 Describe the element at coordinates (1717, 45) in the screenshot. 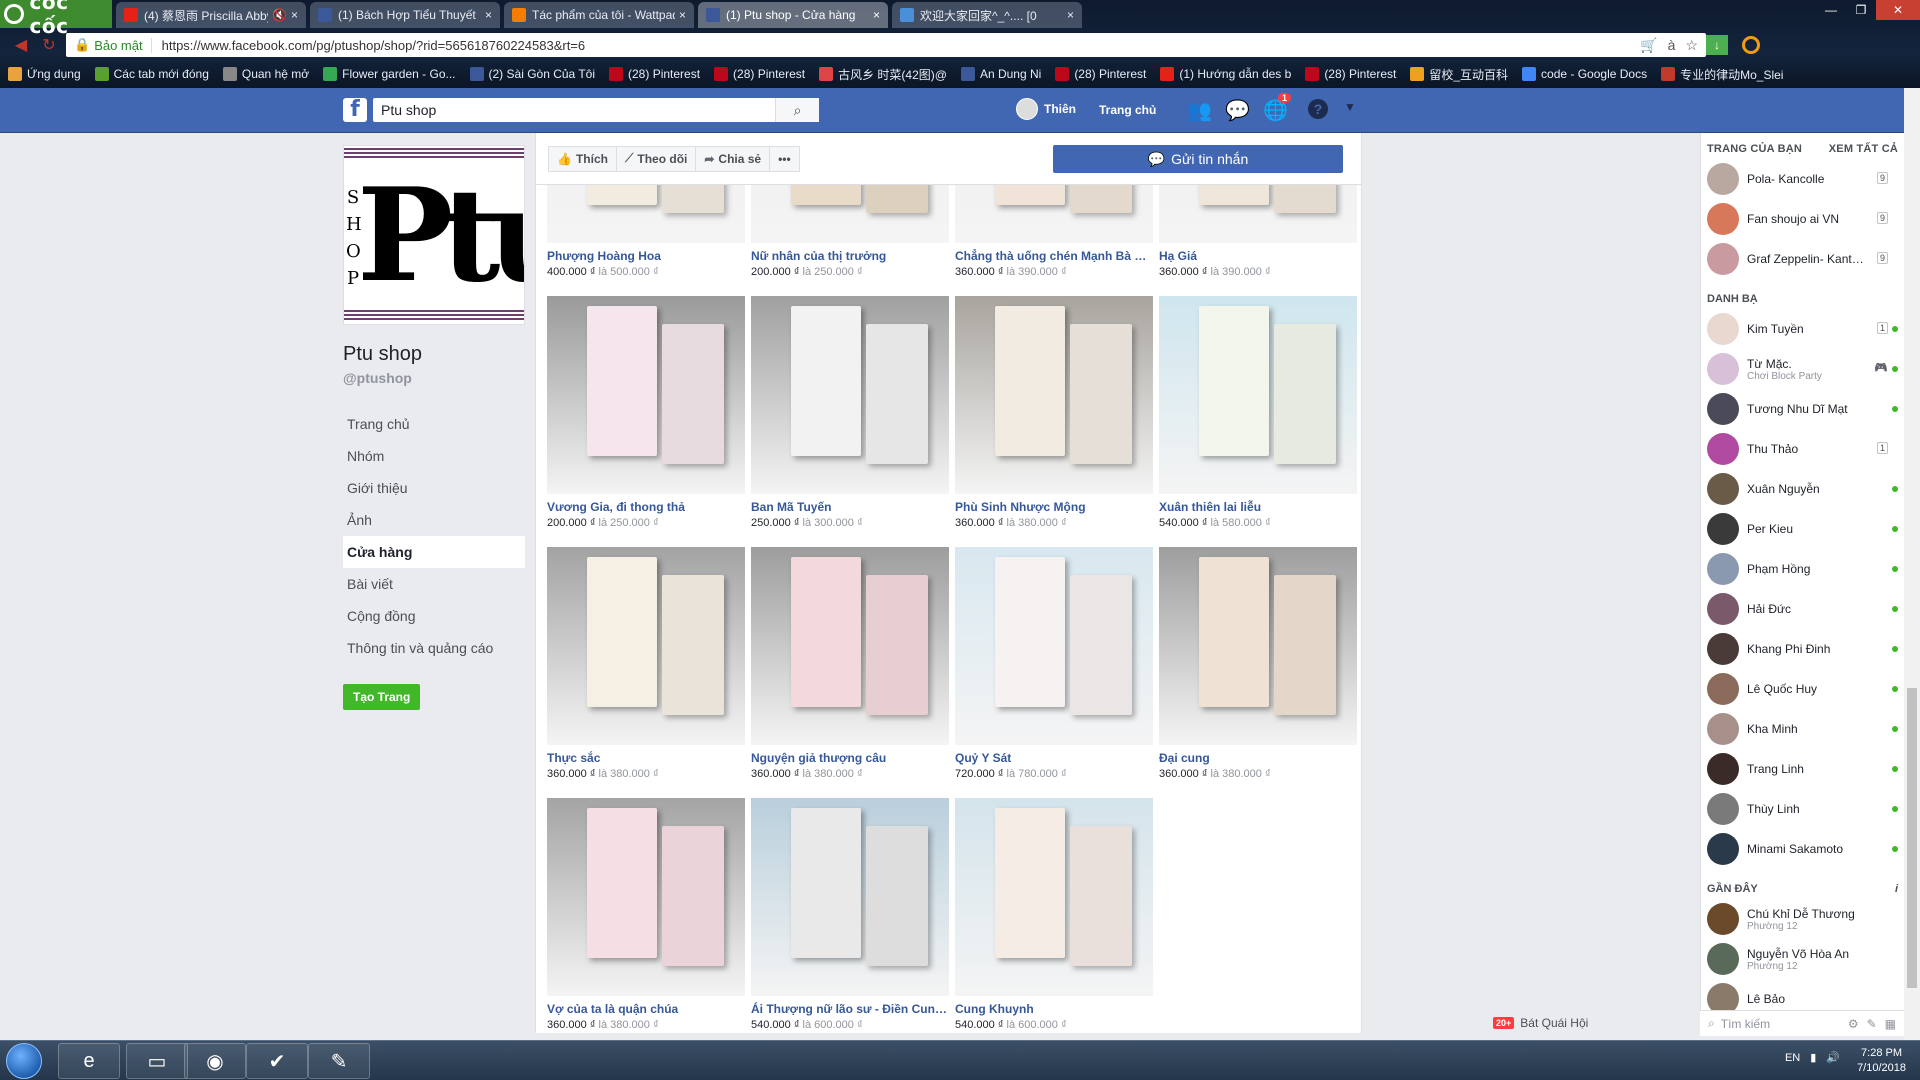

I see `download-icon: ↓` at that location.